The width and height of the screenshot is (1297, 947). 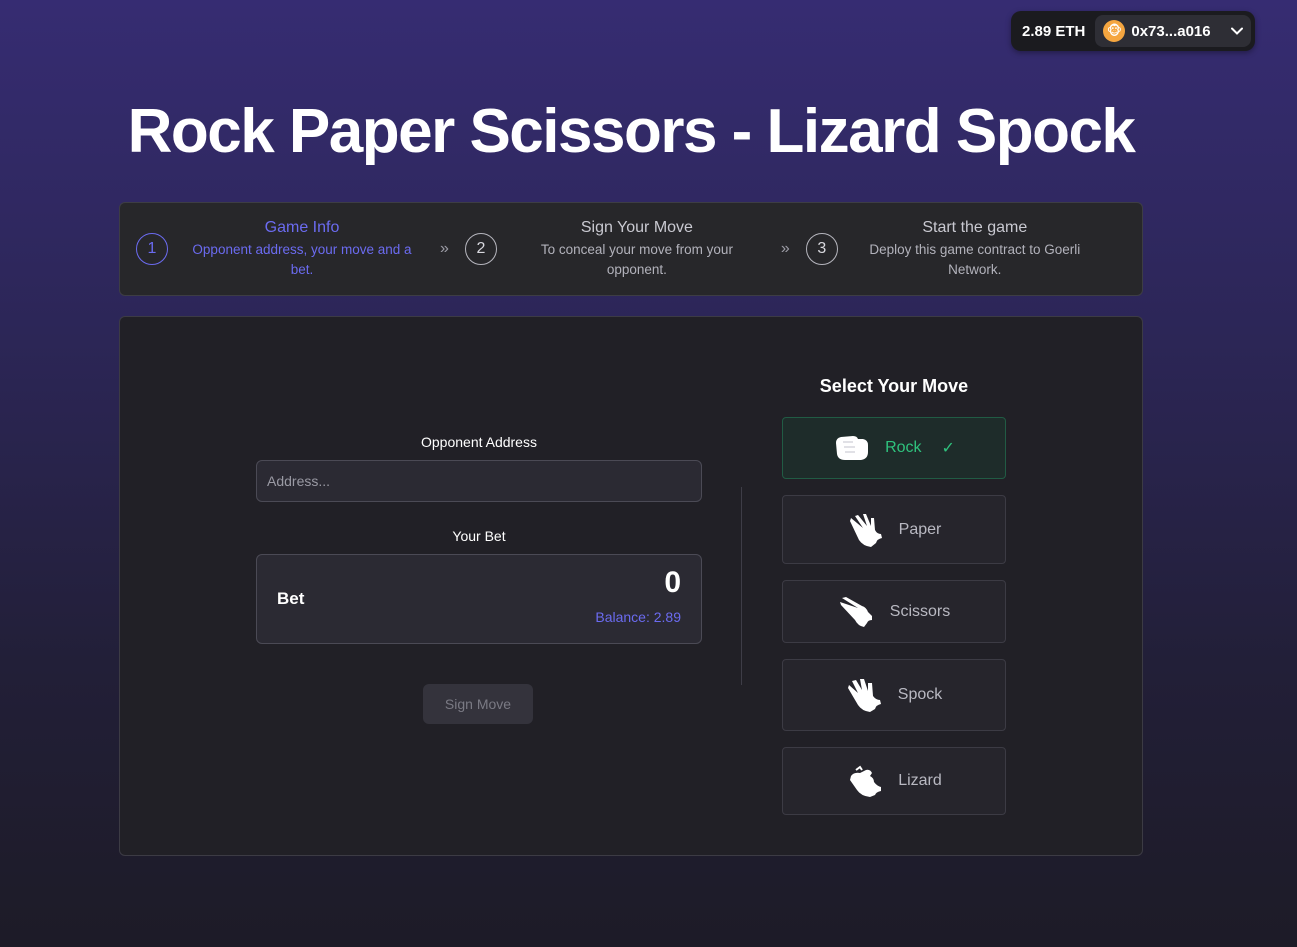 I want to click on step-description: To conceal your move from your opponent., so click(x=636, y=259).